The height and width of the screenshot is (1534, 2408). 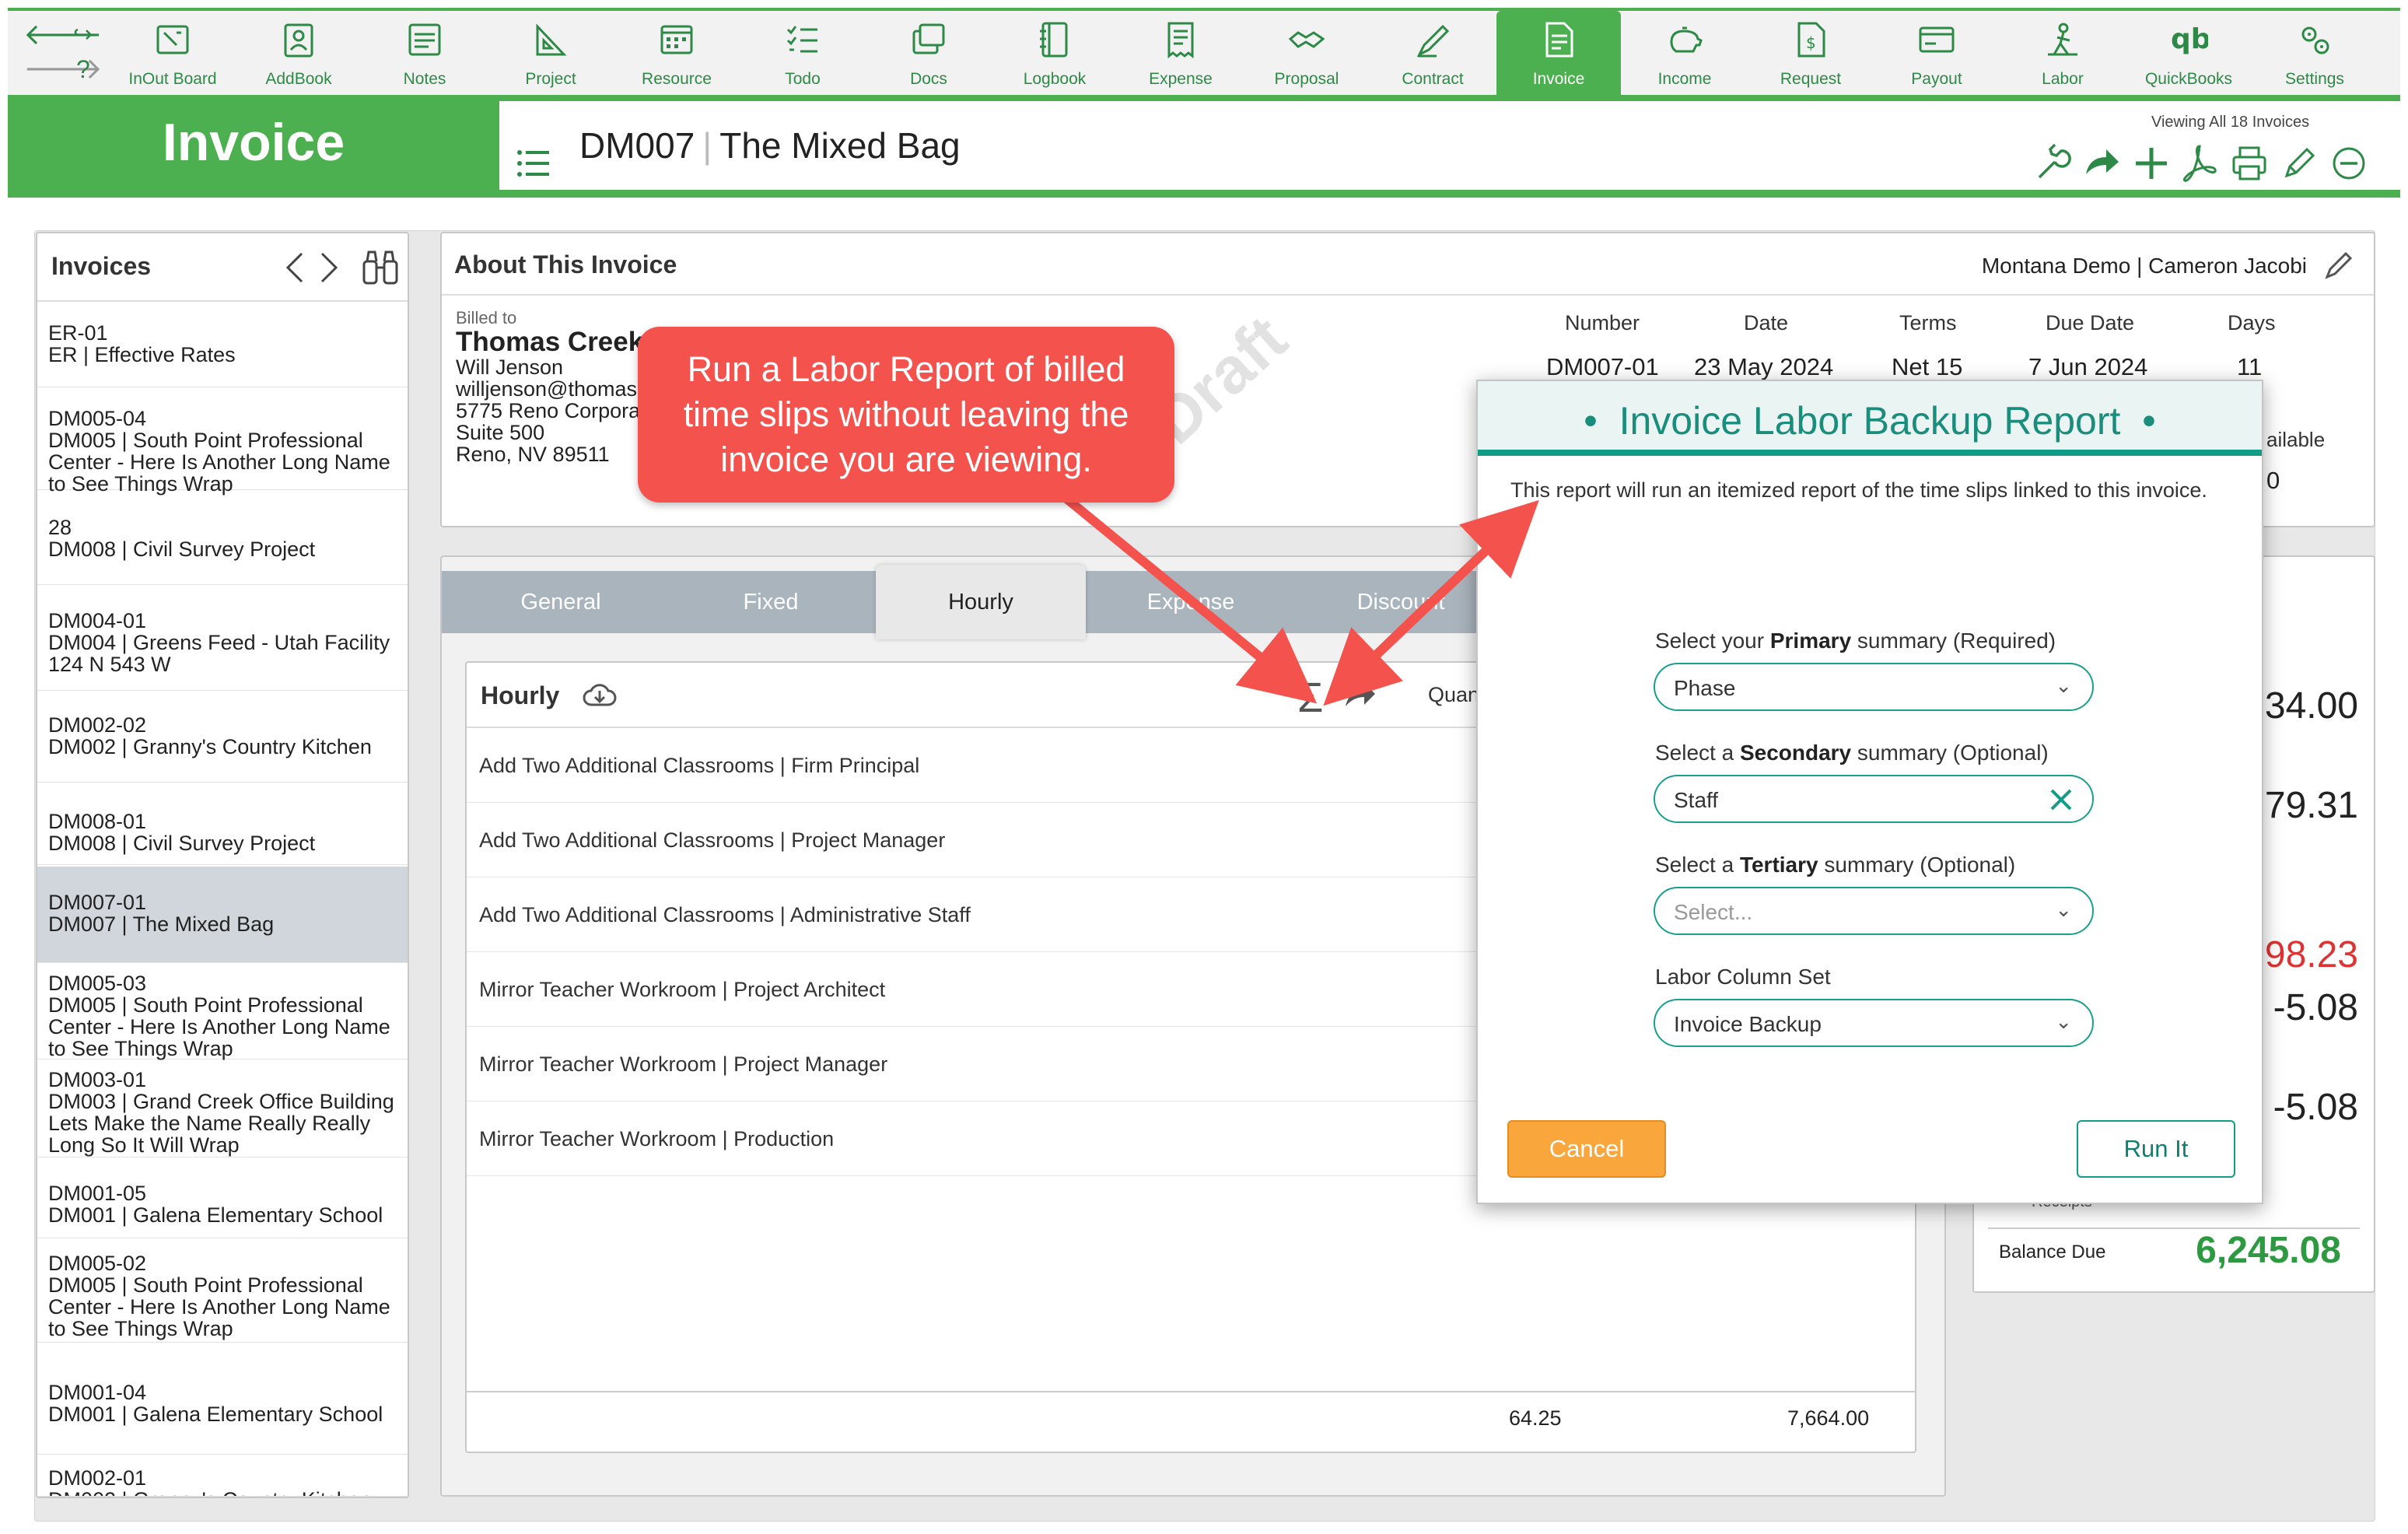 What do you see at coordinates (2199, 163) in the screenshot?
I see `pdf-icon` at bounding box center [2199, 163].